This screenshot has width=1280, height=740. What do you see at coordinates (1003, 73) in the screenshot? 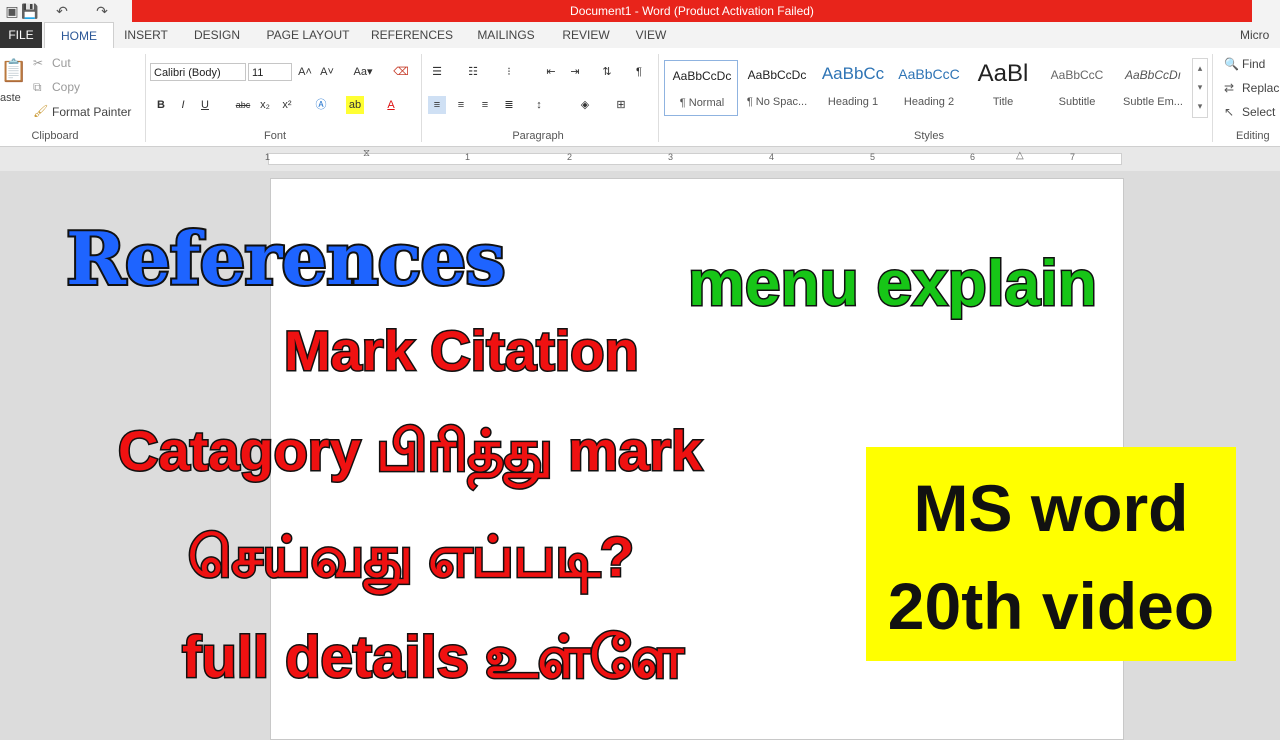
I see `style-sample: AaBl` at bounding box center [1003, 73].